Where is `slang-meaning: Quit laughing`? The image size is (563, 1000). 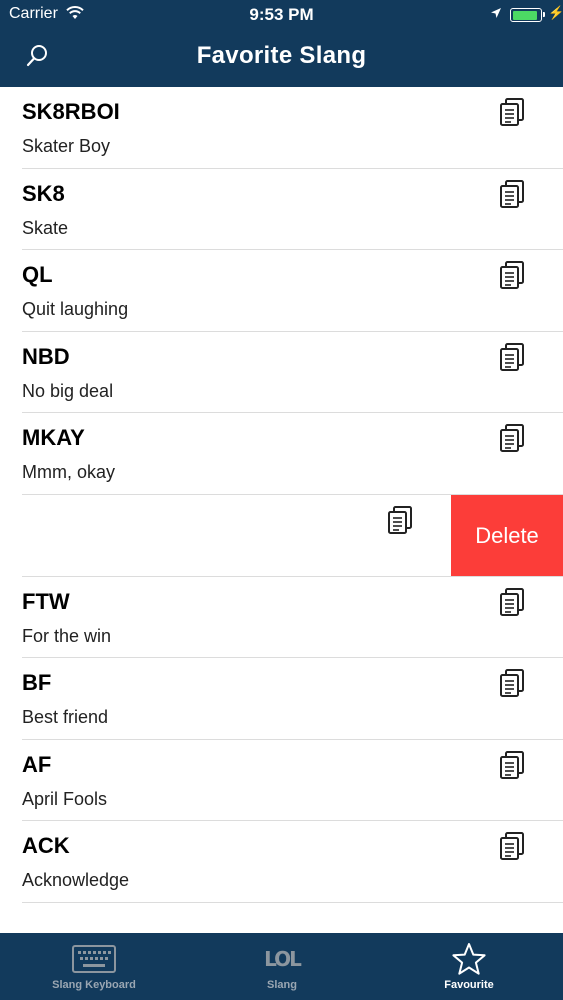 slang-meaning: Quit laughing is located at coordinates (75, 309).